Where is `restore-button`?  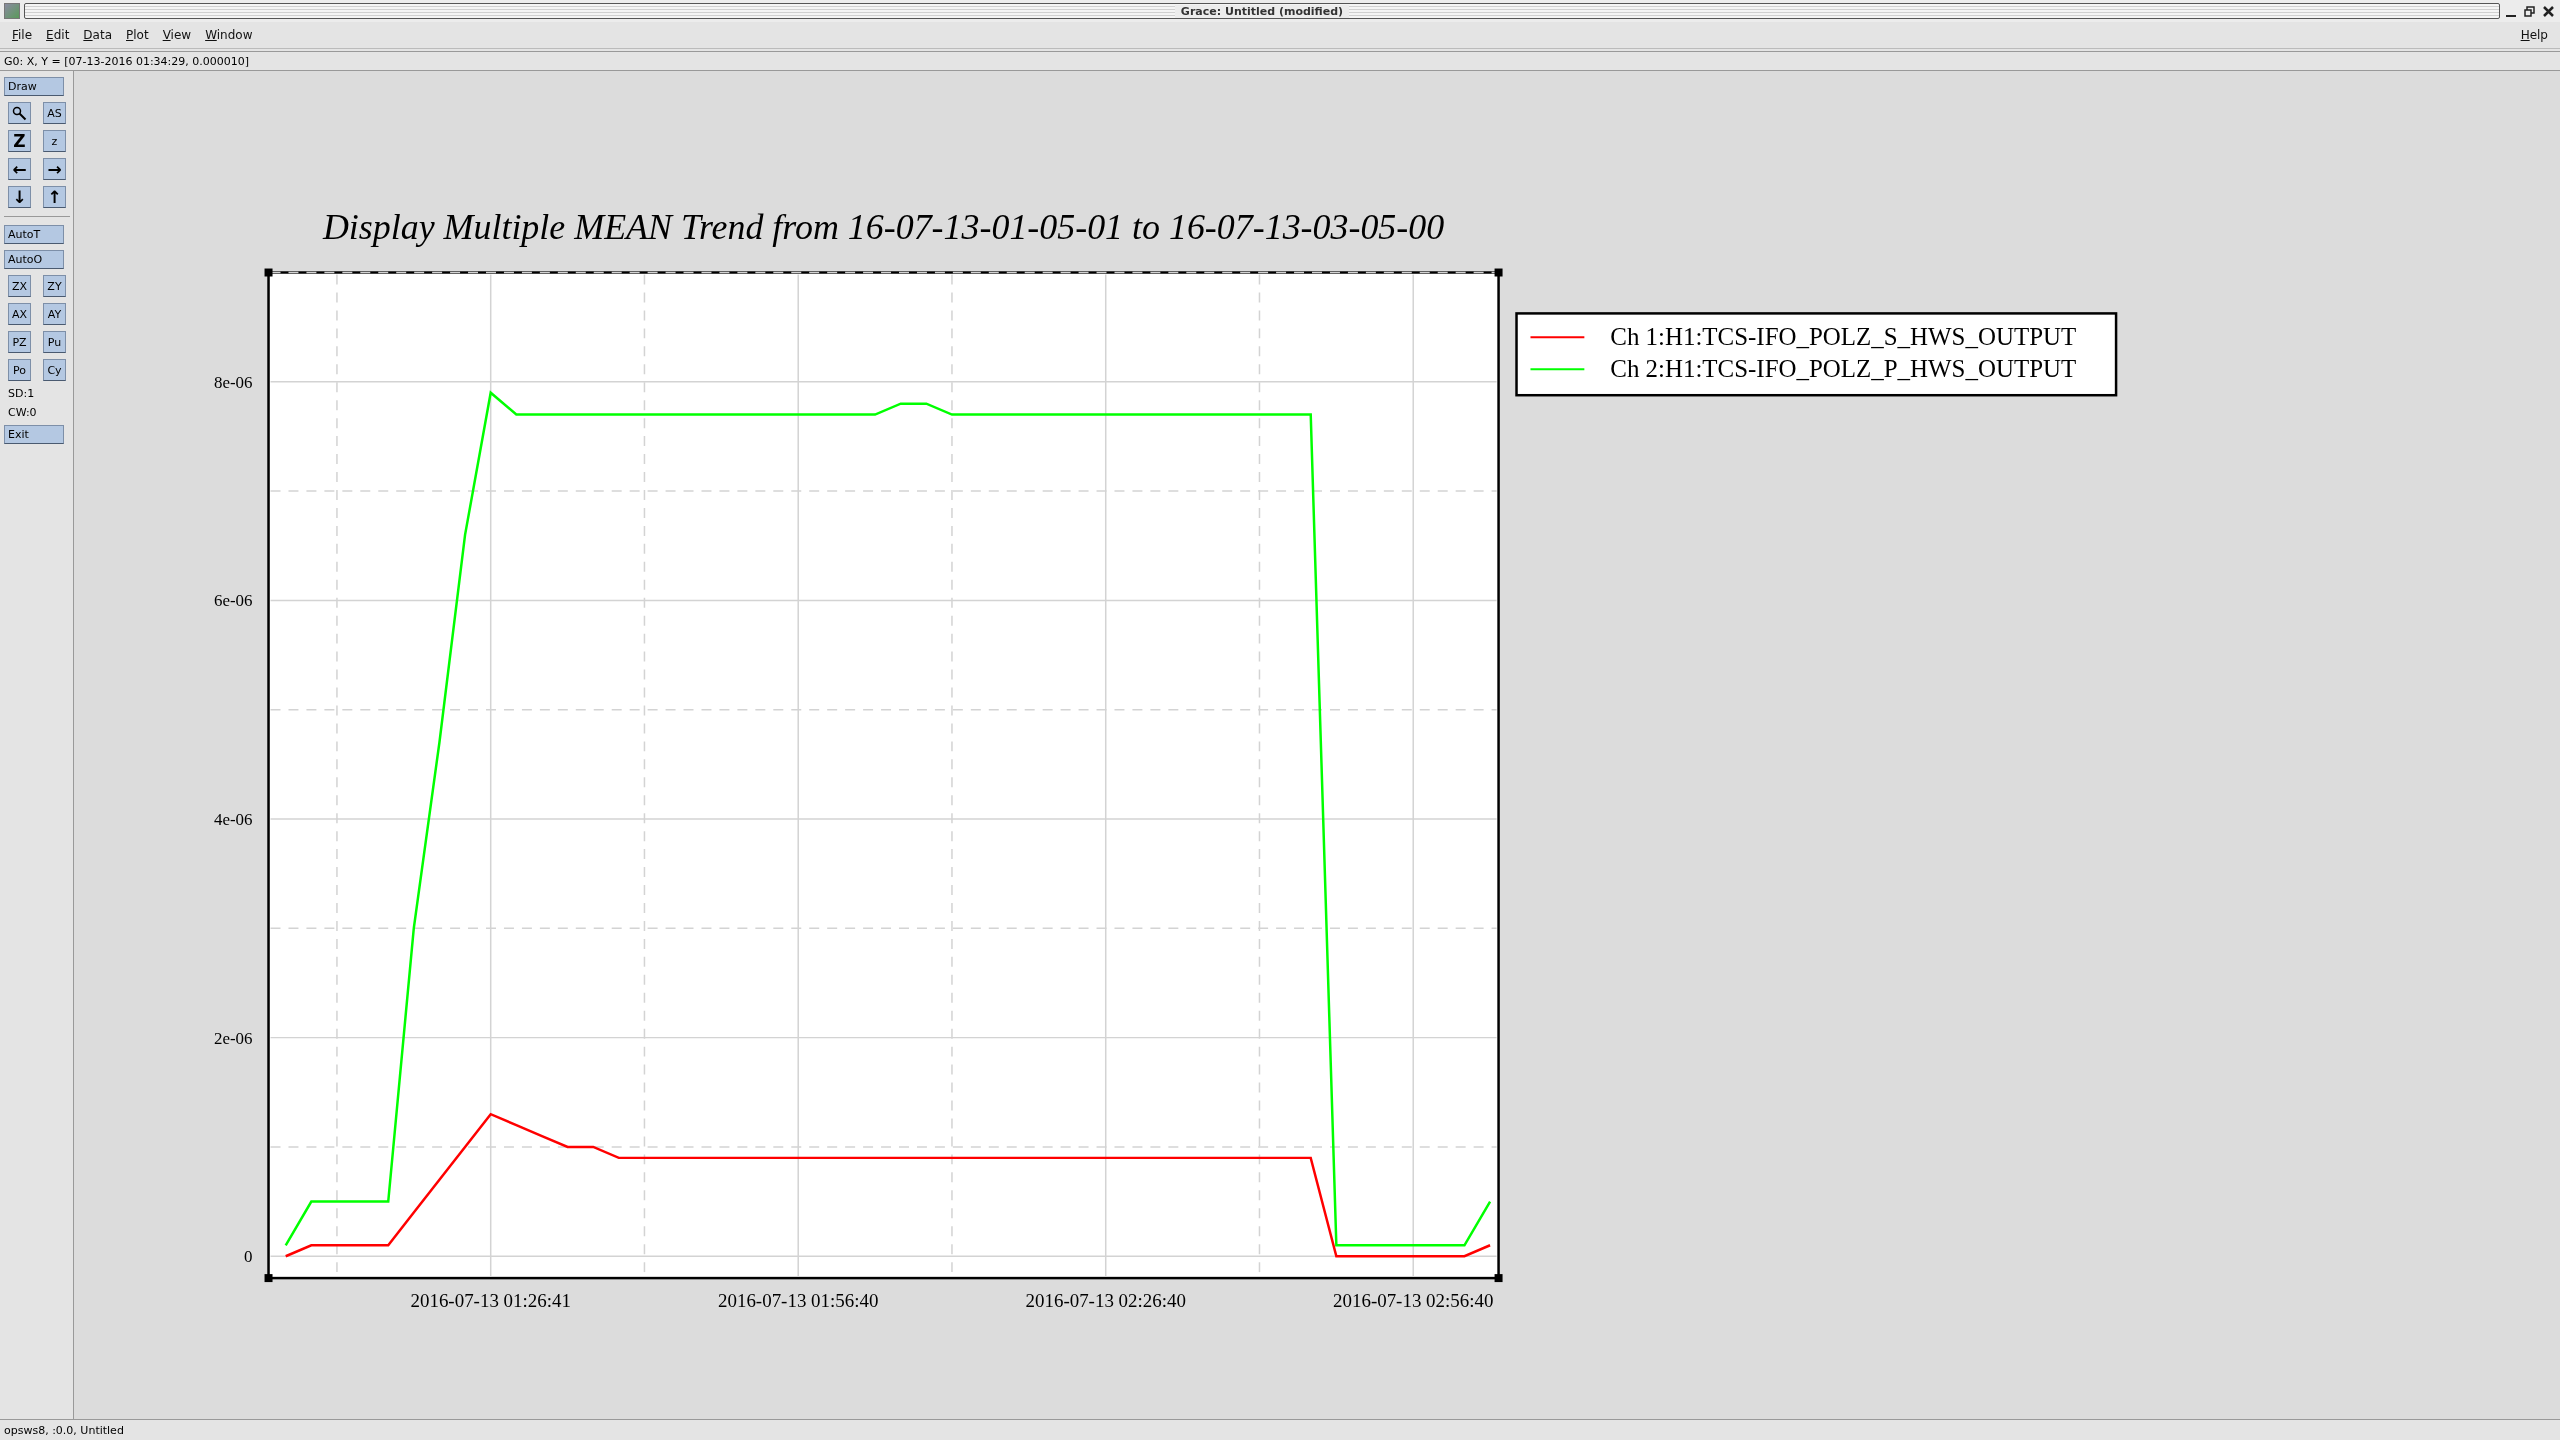
restore-button is located at coordinates (2529, 11).